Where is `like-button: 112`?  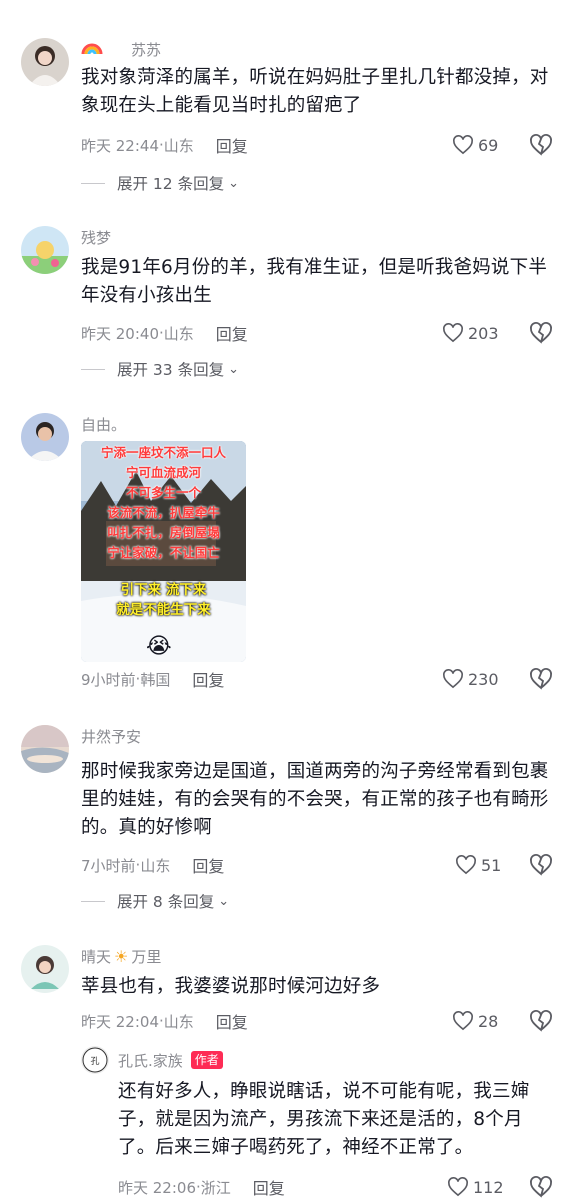 like-button: 112 is located at coordinates (475, 1187).